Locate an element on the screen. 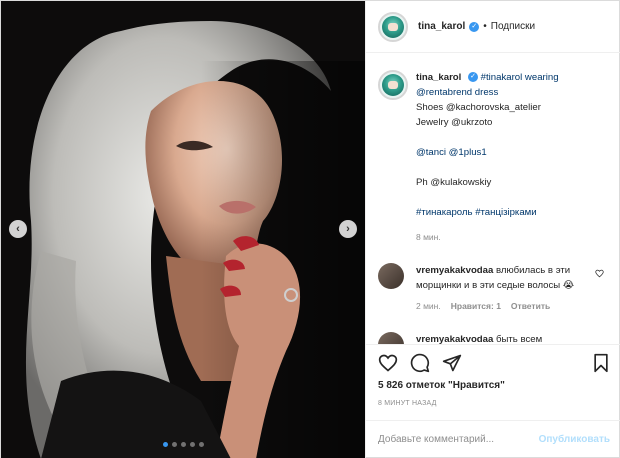  bookmark-icon is located at coordinates (601, 363).